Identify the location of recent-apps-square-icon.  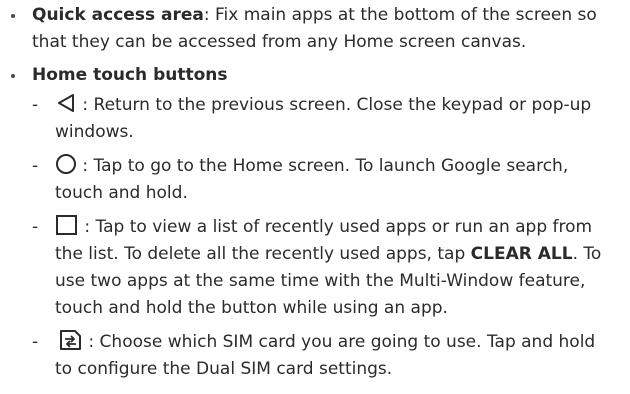
(67, 225).